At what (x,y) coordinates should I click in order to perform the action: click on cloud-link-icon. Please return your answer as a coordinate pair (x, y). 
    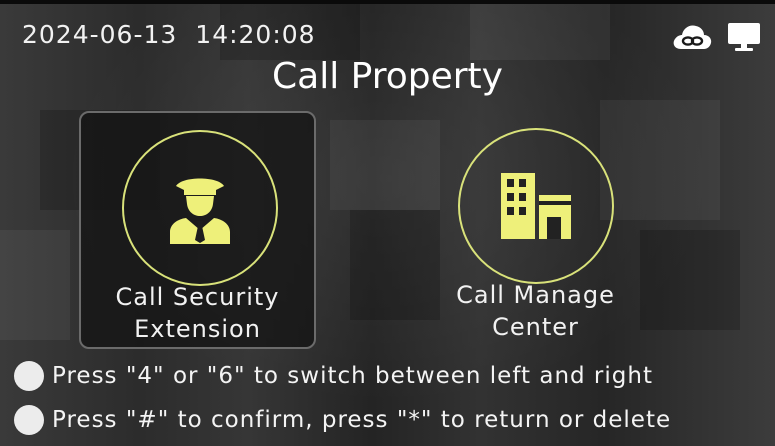
    Looking at the image, I should click on (692, 37).